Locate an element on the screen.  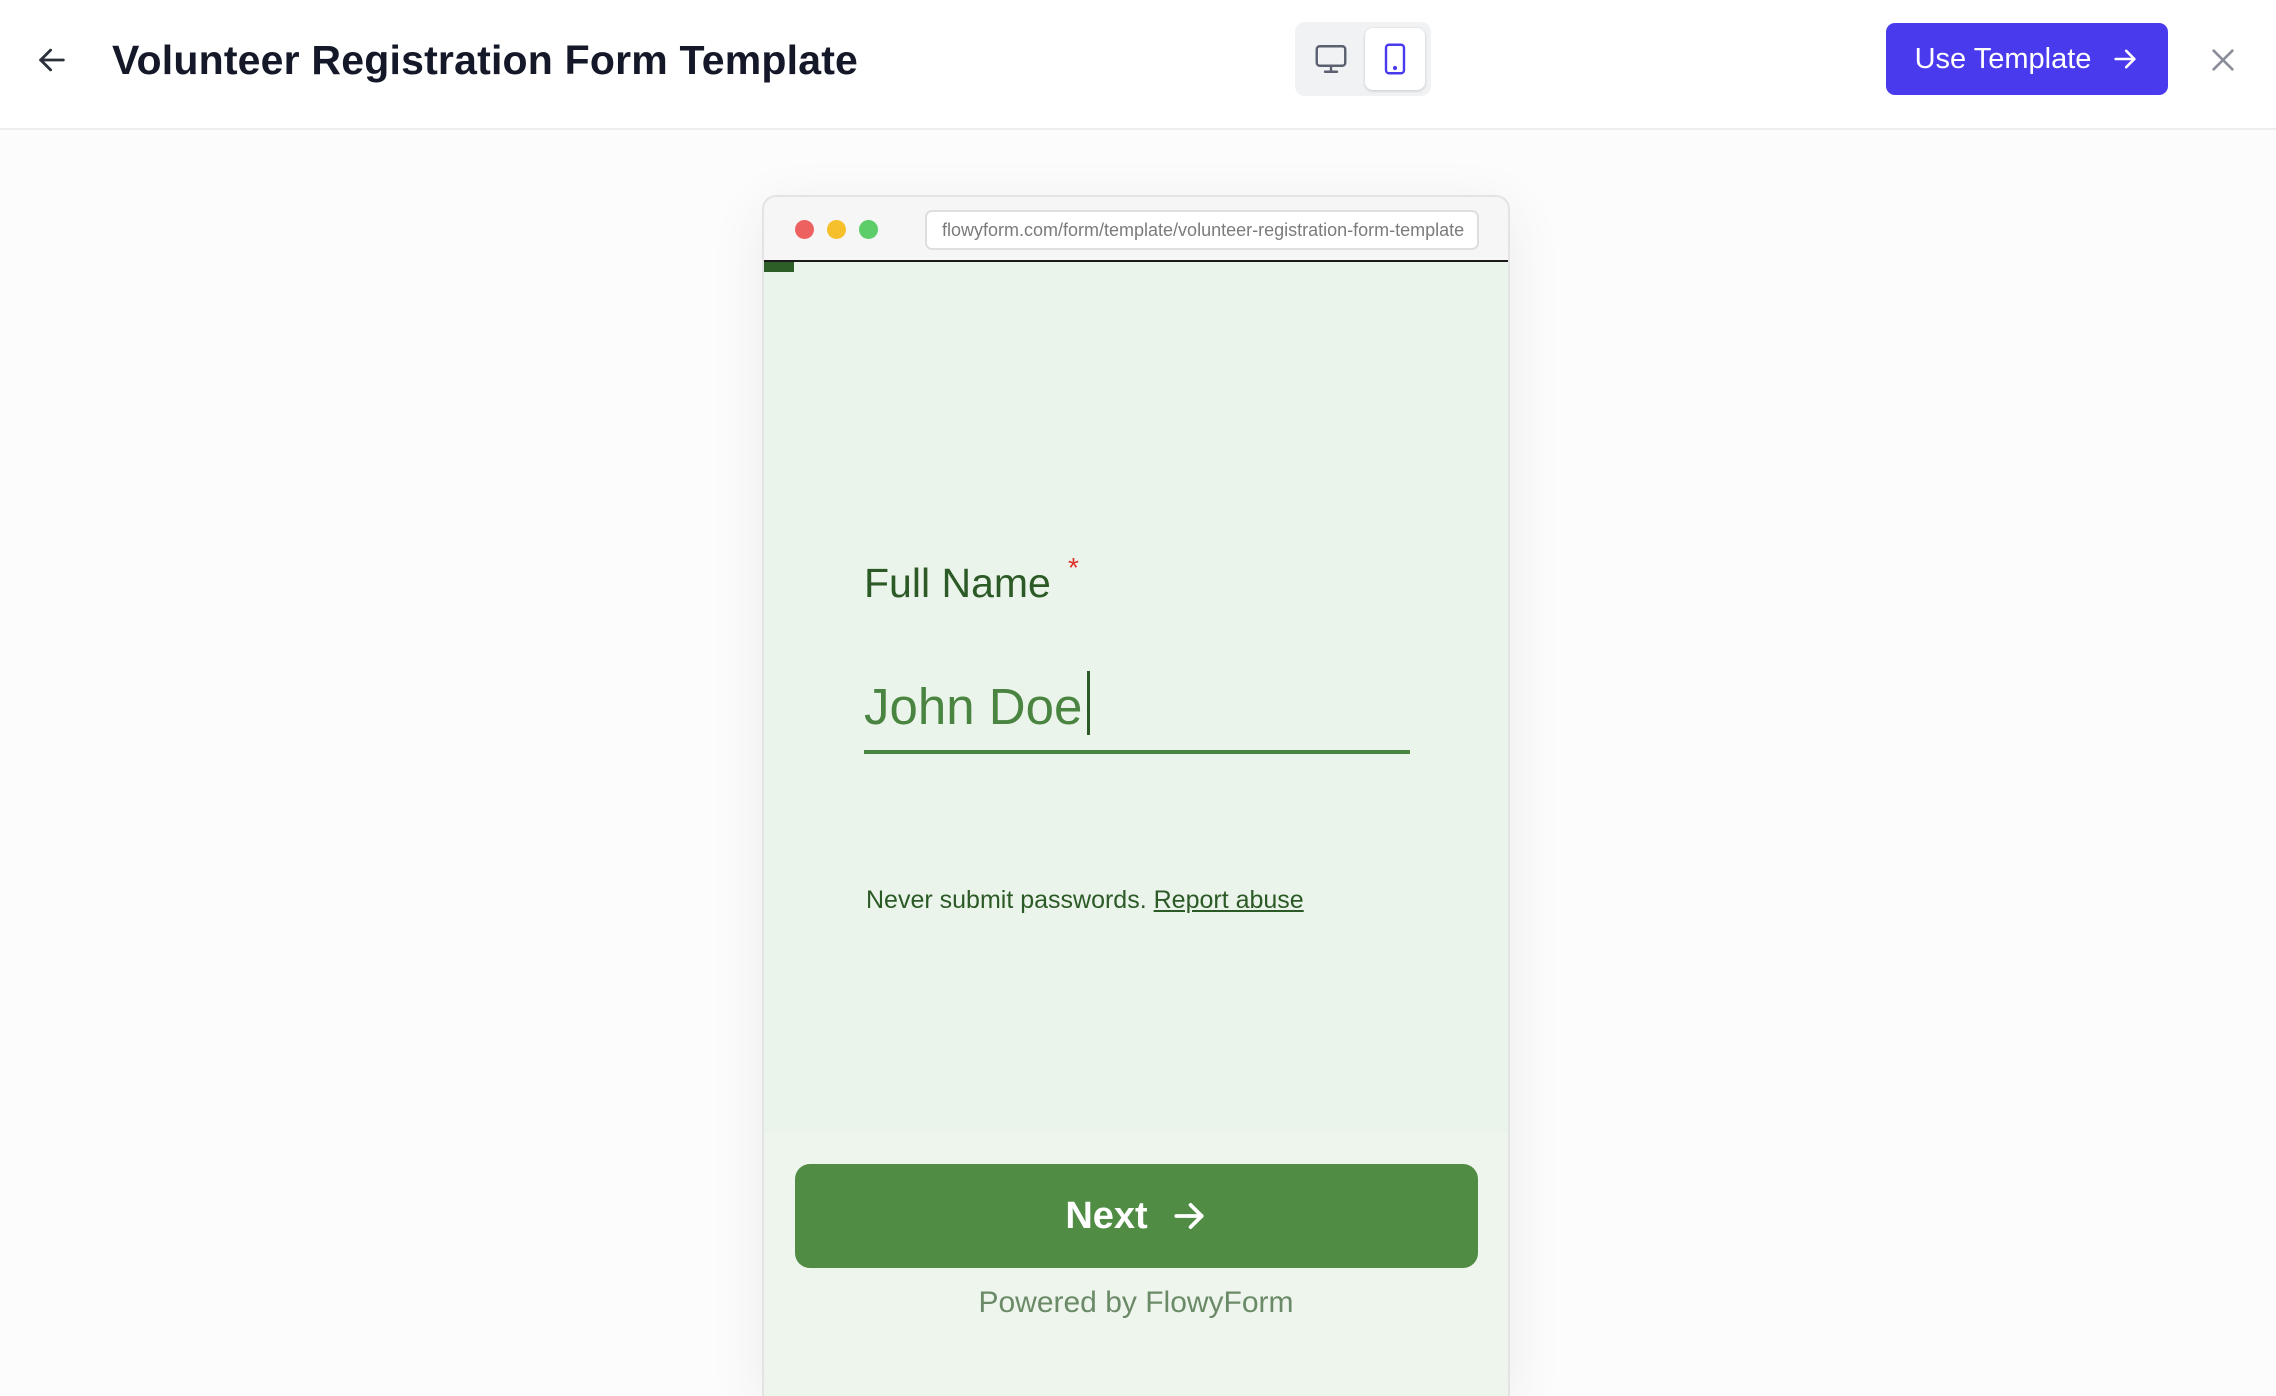
close-icon is located at coordinates (2223, 60).